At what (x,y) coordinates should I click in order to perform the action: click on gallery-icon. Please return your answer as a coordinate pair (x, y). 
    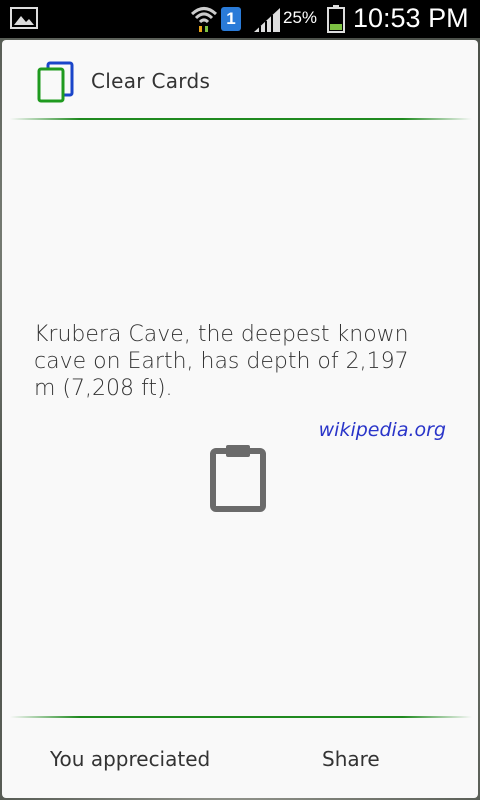
    Looking at the image, I should click on (24, 18).